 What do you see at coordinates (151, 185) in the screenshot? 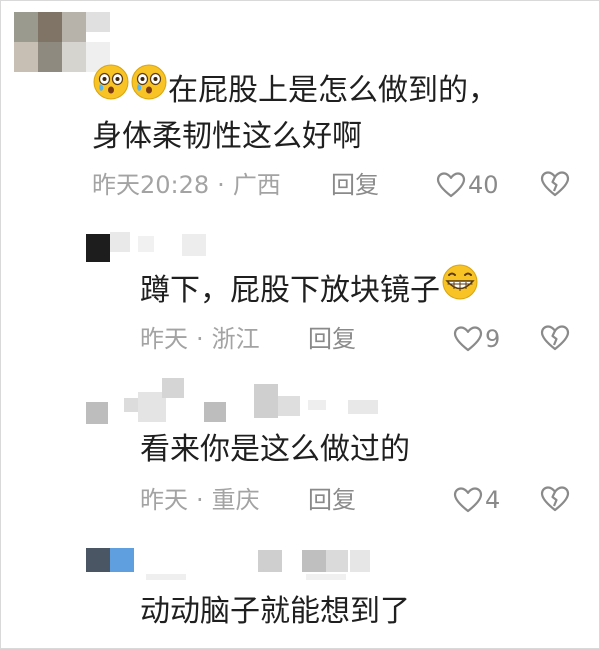
I see `comment-time: 昨天20:28` at bounding box center [151, 185].